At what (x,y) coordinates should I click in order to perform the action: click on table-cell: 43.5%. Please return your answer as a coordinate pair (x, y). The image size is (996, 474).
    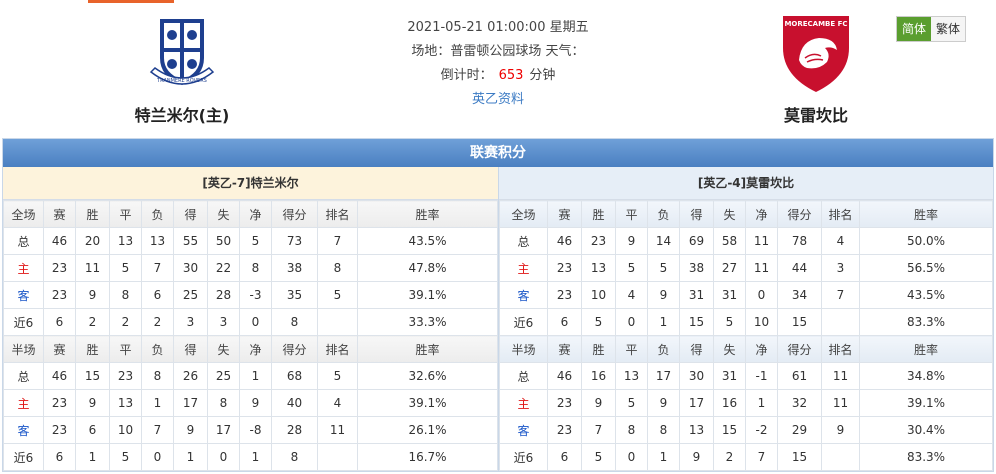
    Looking at the image, I should click on (926, 295).